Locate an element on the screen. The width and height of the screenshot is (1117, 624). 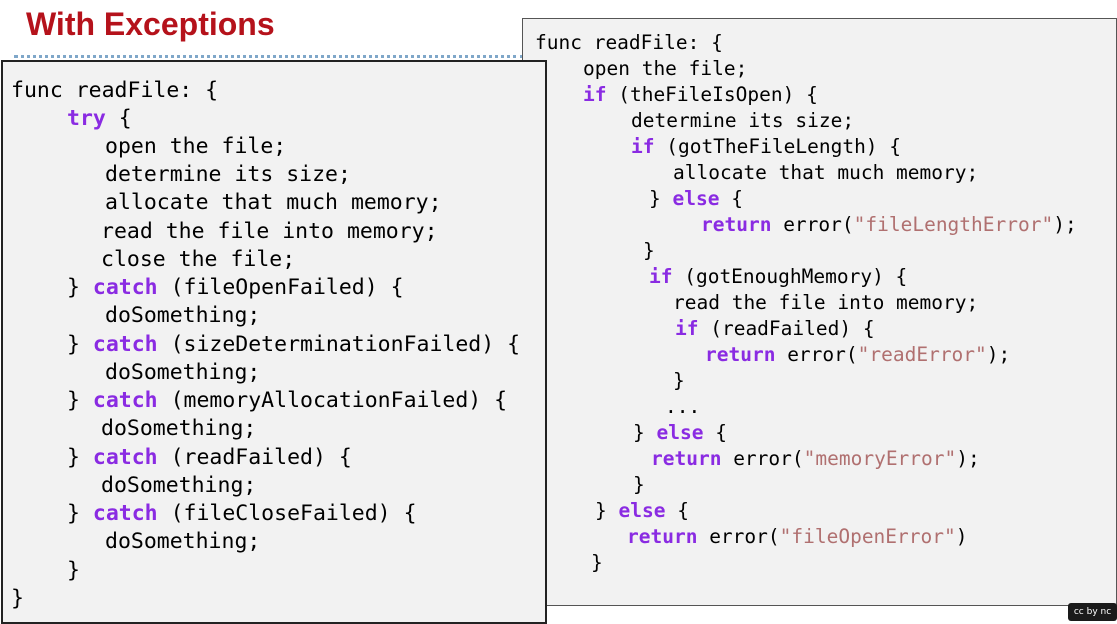
code-text: (theFileIsOpen) { is located at coordinates (712, 94).